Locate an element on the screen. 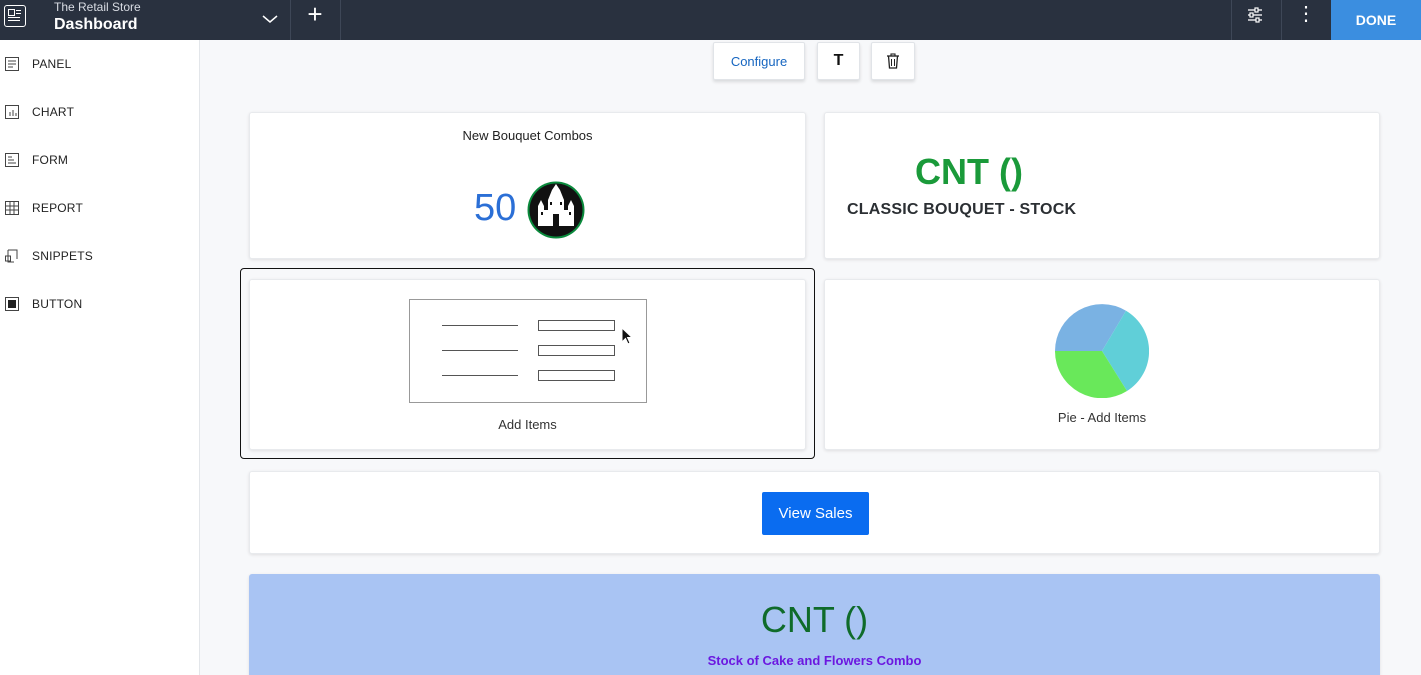 The width and height of the screenshot is (1421, 675). view-sales-button: View Sales is located at coordinates (815, 513).